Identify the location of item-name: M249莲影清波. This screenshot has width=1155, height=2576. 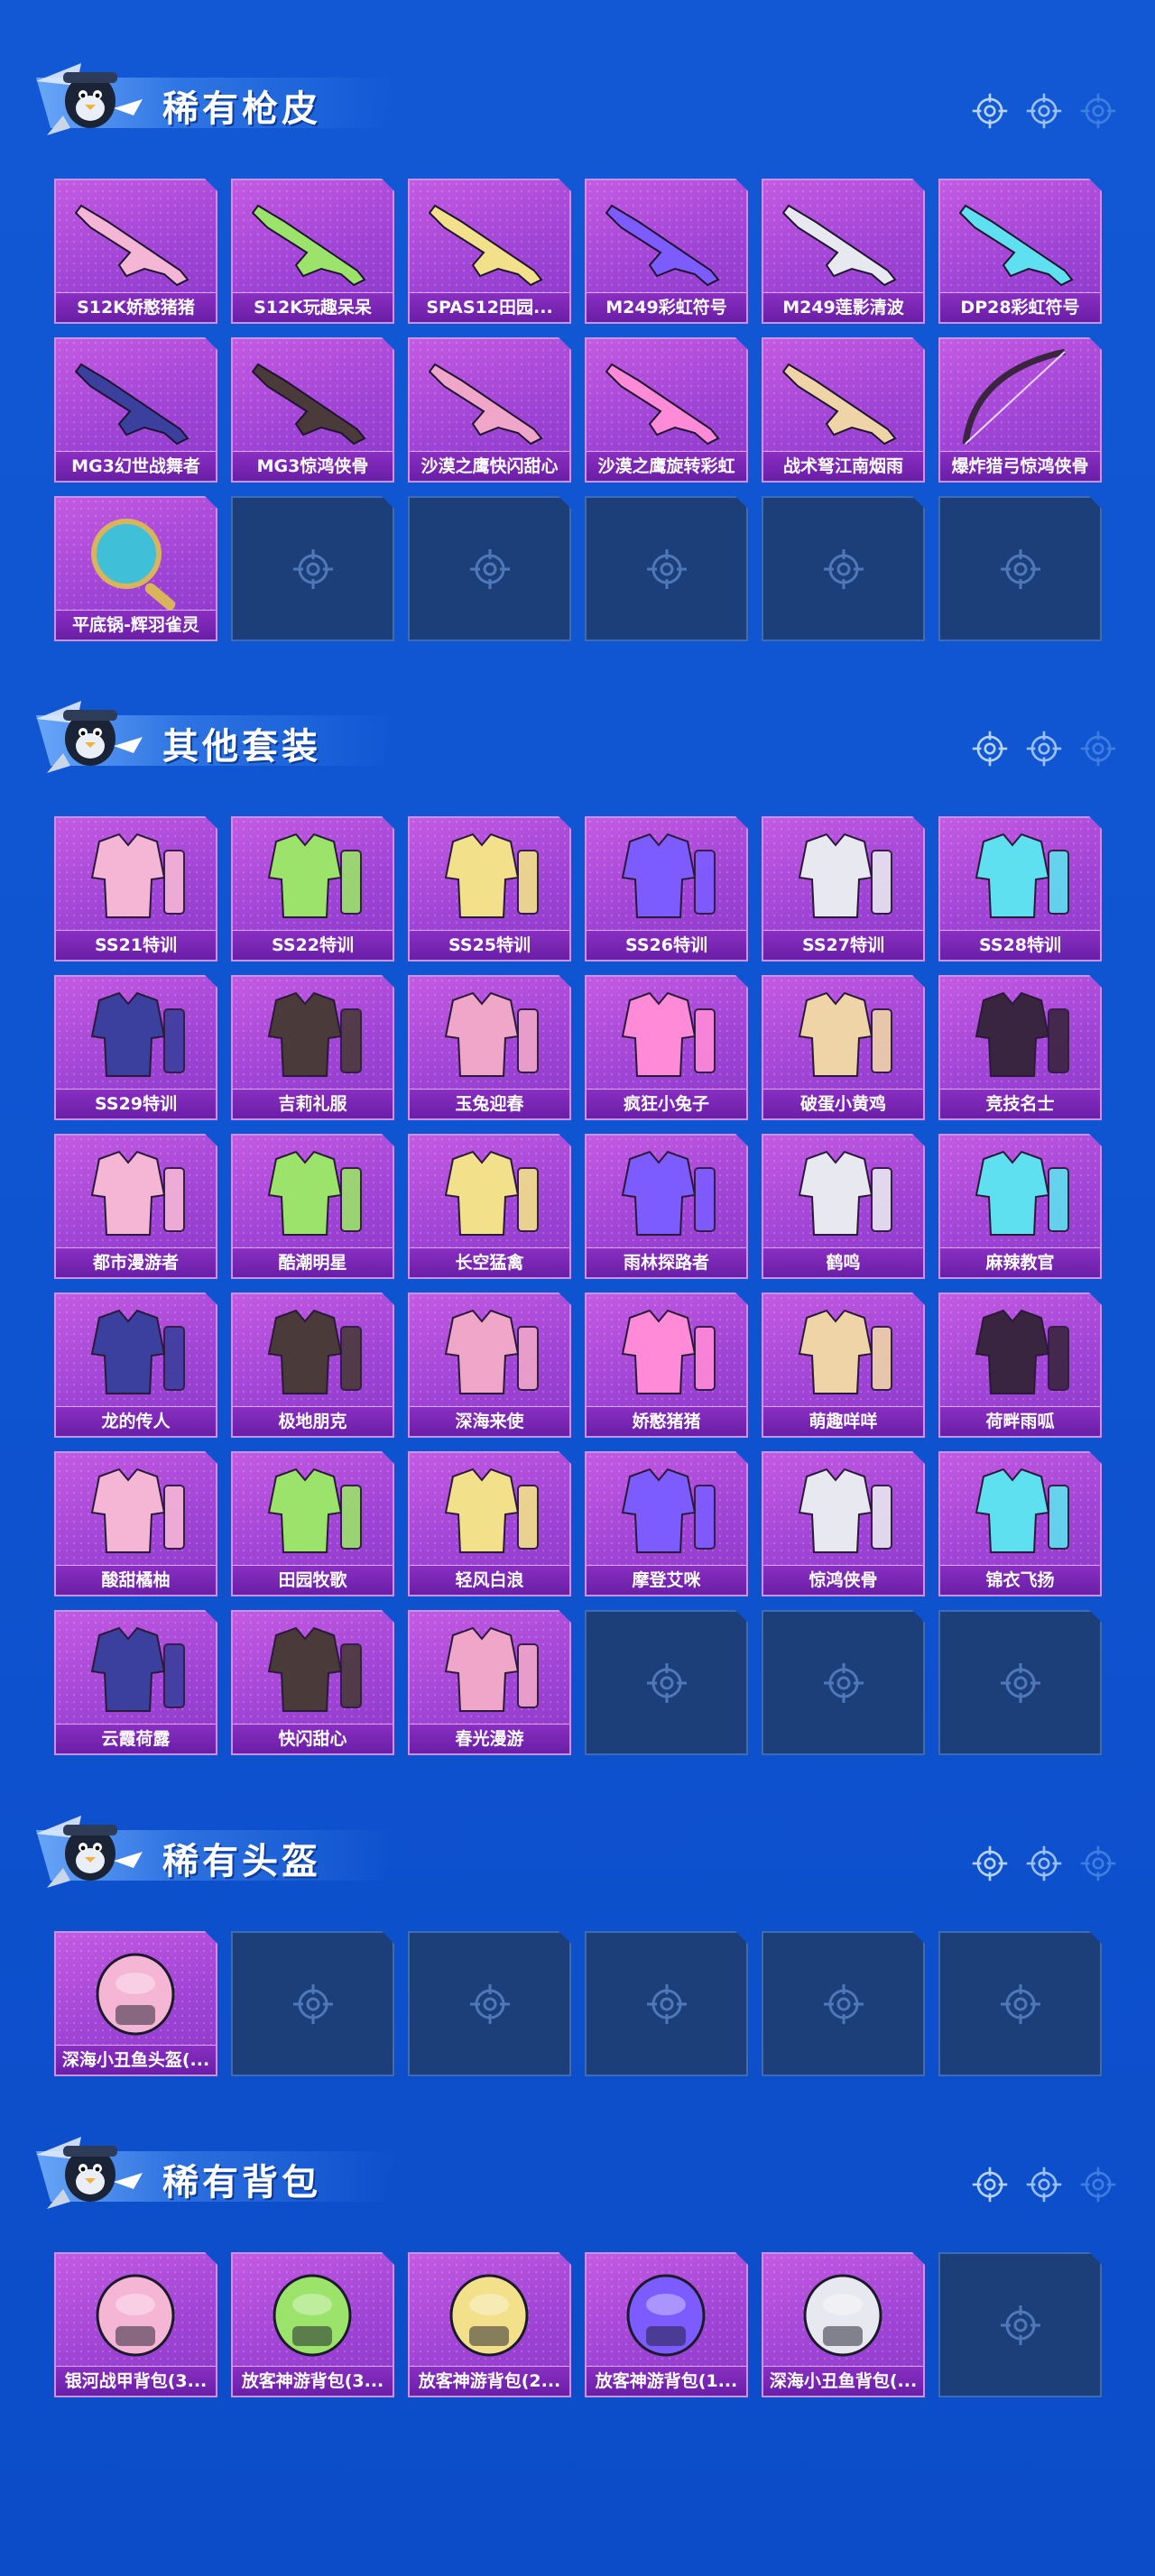
(843, 307).